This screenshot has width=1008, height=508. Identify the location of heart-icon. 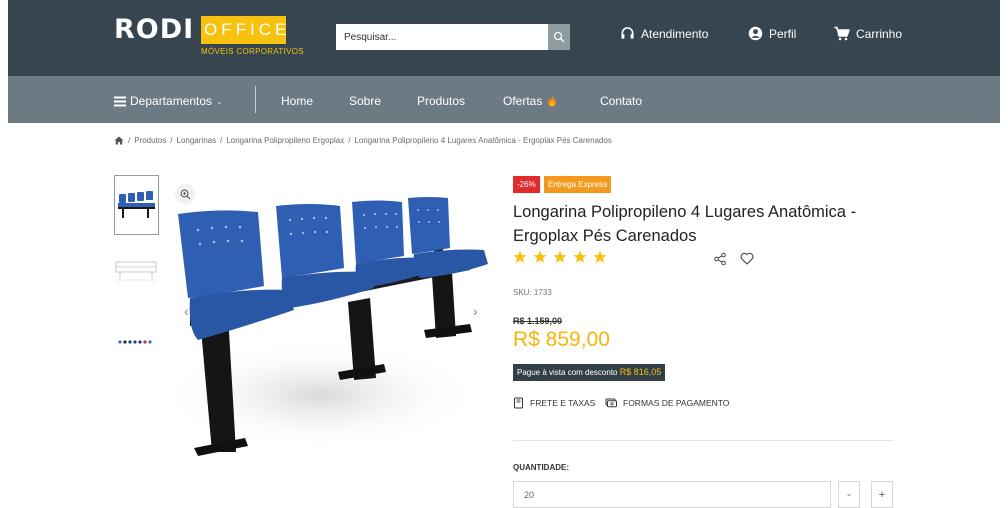
(747, 258).